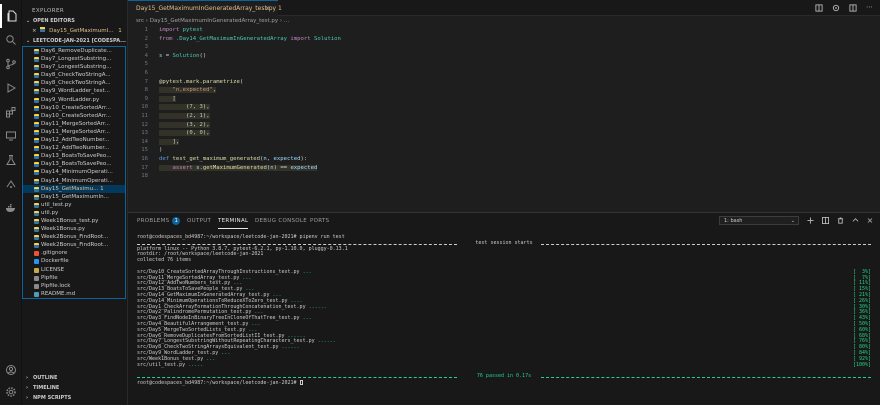  I want to click on tab-ports: PORTS, so click(319, 221).